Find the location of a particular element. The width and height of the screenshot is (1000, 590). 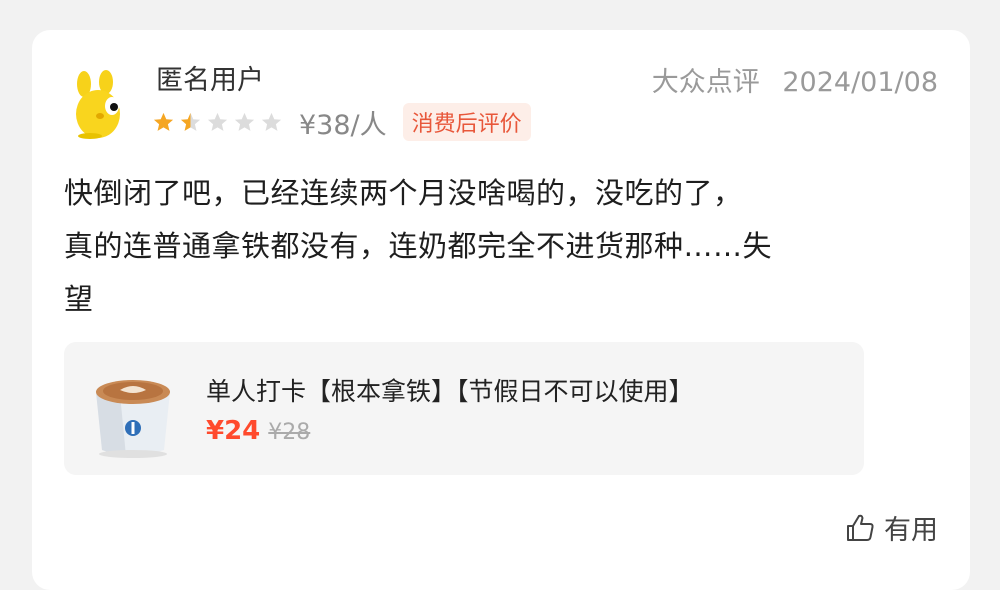

useful-button: 有用 is located at coordinates (891, 527).